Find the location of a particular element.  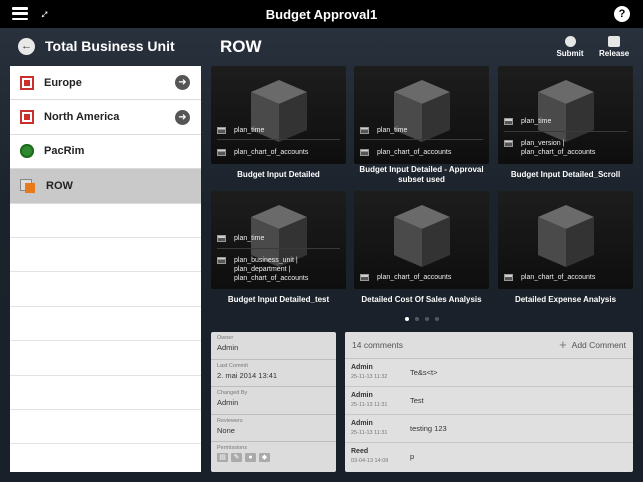

sidebar-item-label: ROW is located at coordinates (59, 185).